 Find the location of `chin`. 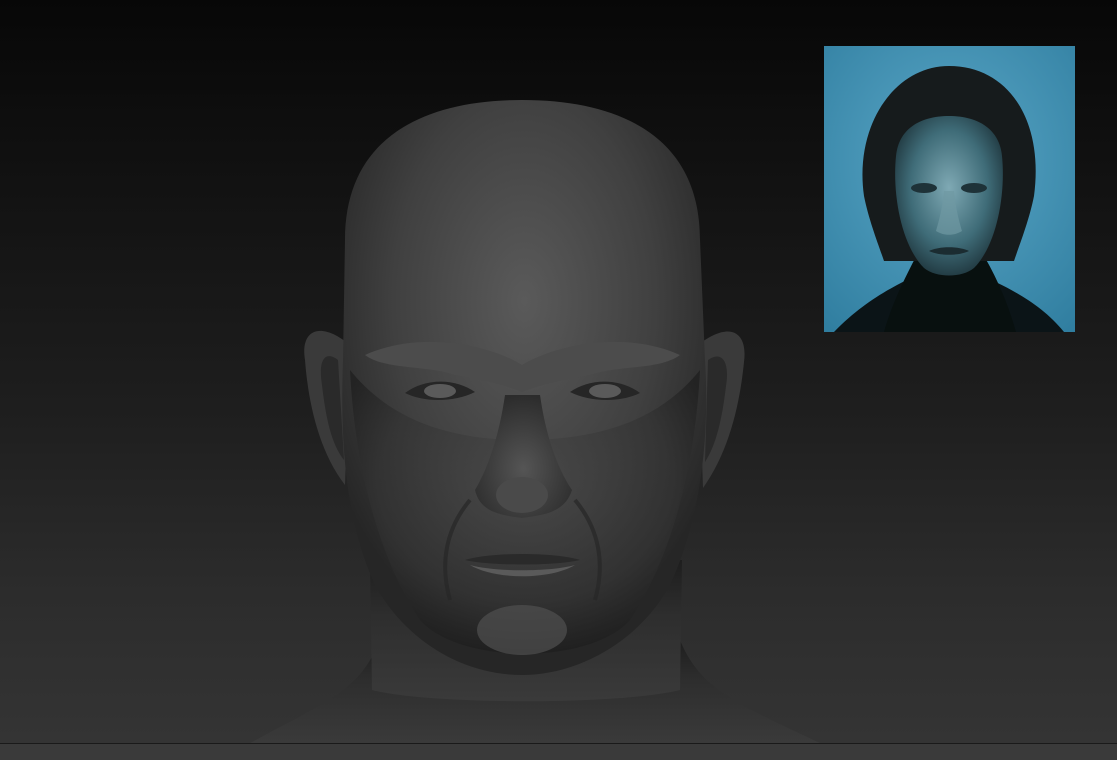

chin is located at coordinates (522, 630).